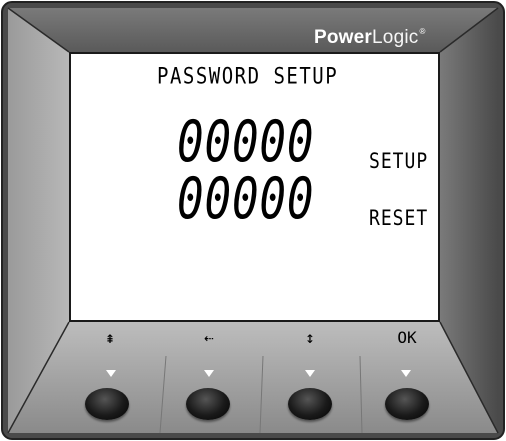  What do you see at coordinates (399, 162) in the screenshot?
I see `setup-label: SETUP` at bounding box center [399, 162].